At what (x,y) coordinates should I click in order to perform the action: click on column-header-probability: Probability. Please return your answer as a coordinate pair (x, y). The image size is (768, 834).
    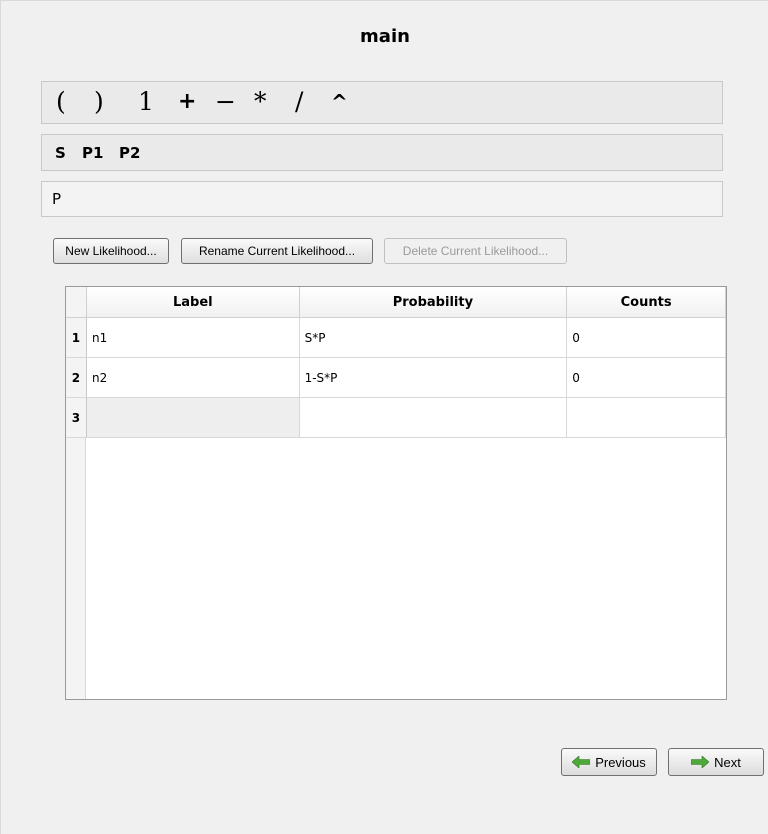
    Looking at the image, I should click on (433, 302).